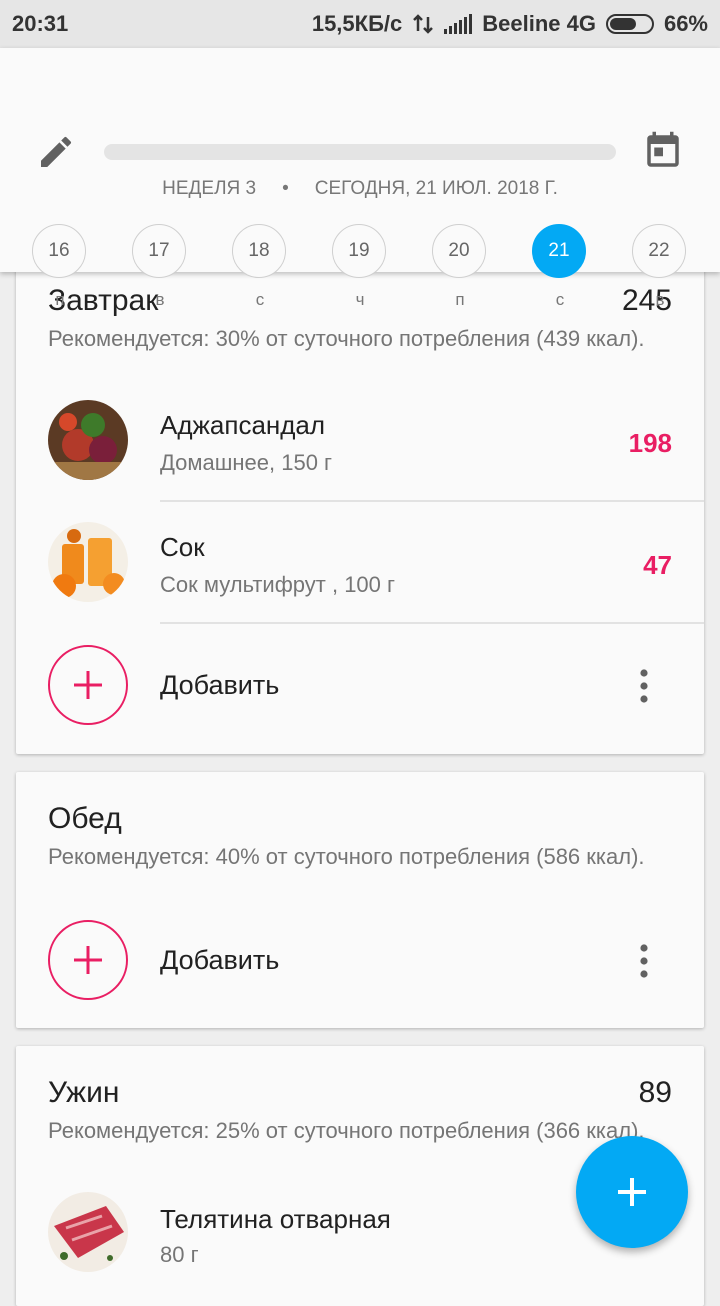  I want to click on food-name: Сок, so click(182, 547).